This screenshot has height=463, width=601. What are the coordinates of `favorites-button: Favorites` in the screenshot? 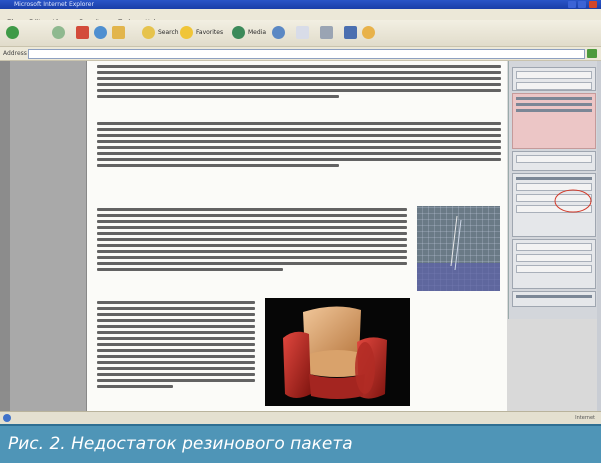 It's located at (201, 32).